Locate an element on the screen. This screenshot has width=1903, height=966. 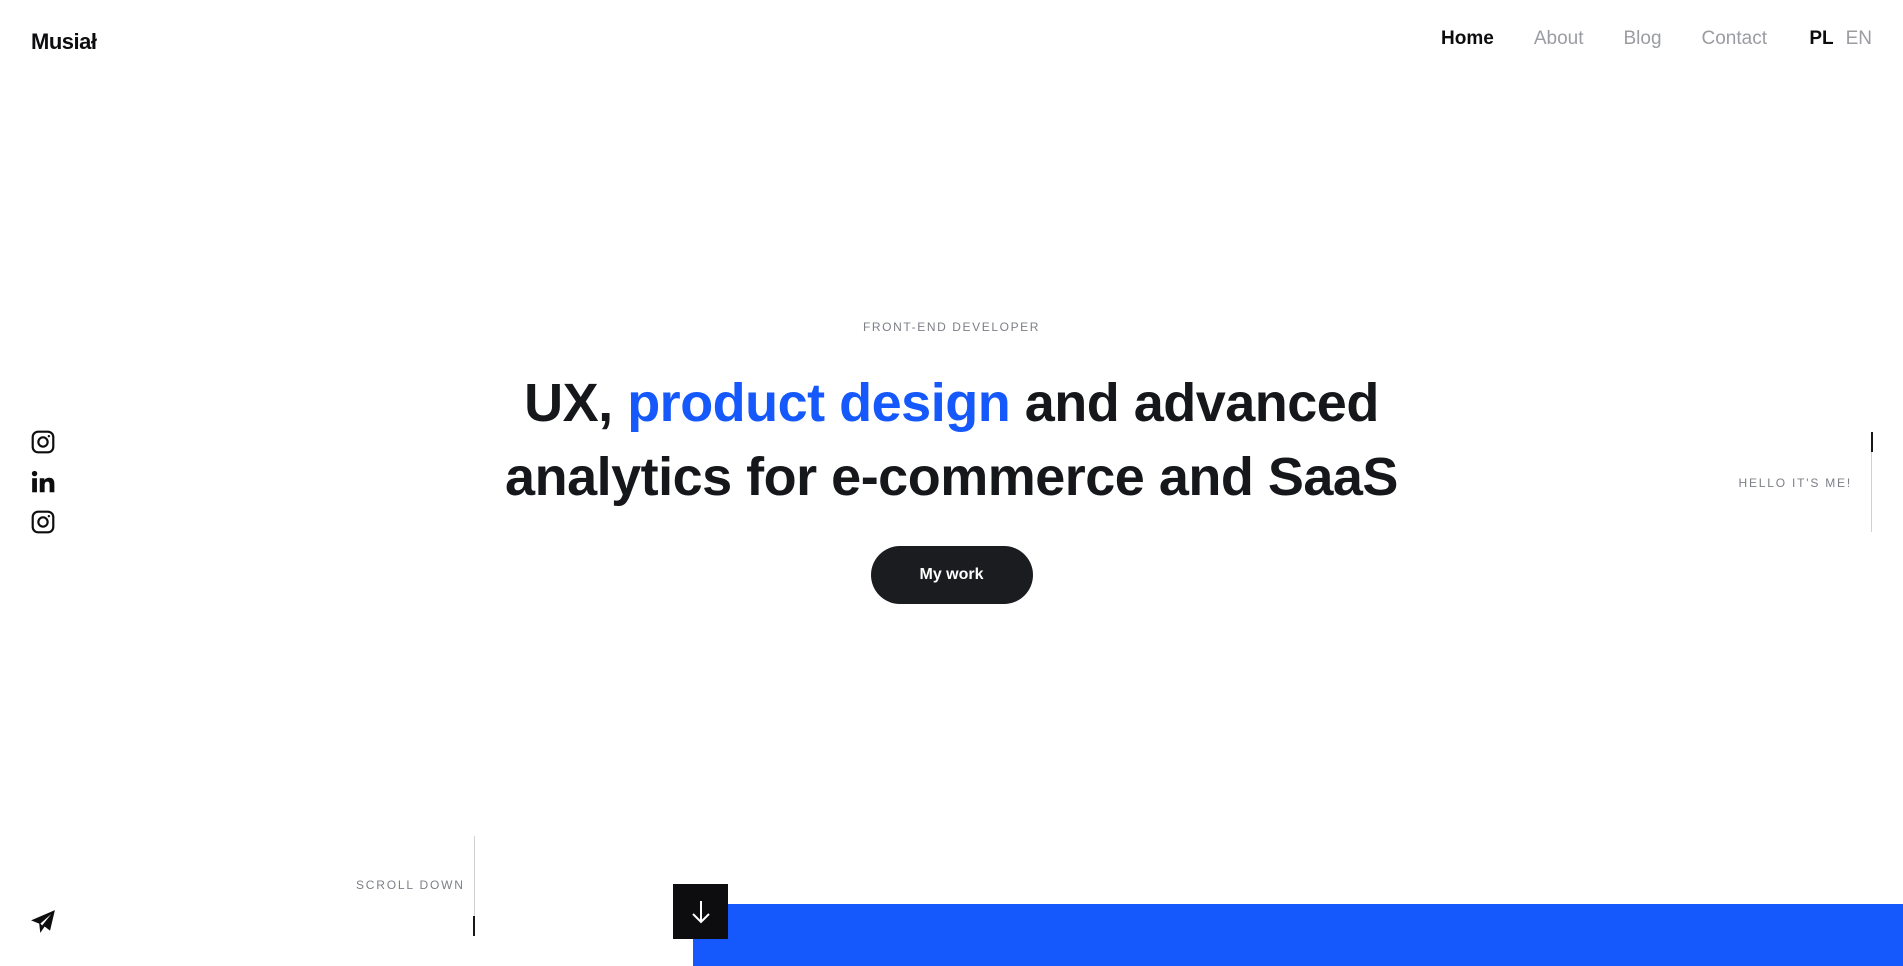
scroll-down-button is located at coordinates (700, 911).